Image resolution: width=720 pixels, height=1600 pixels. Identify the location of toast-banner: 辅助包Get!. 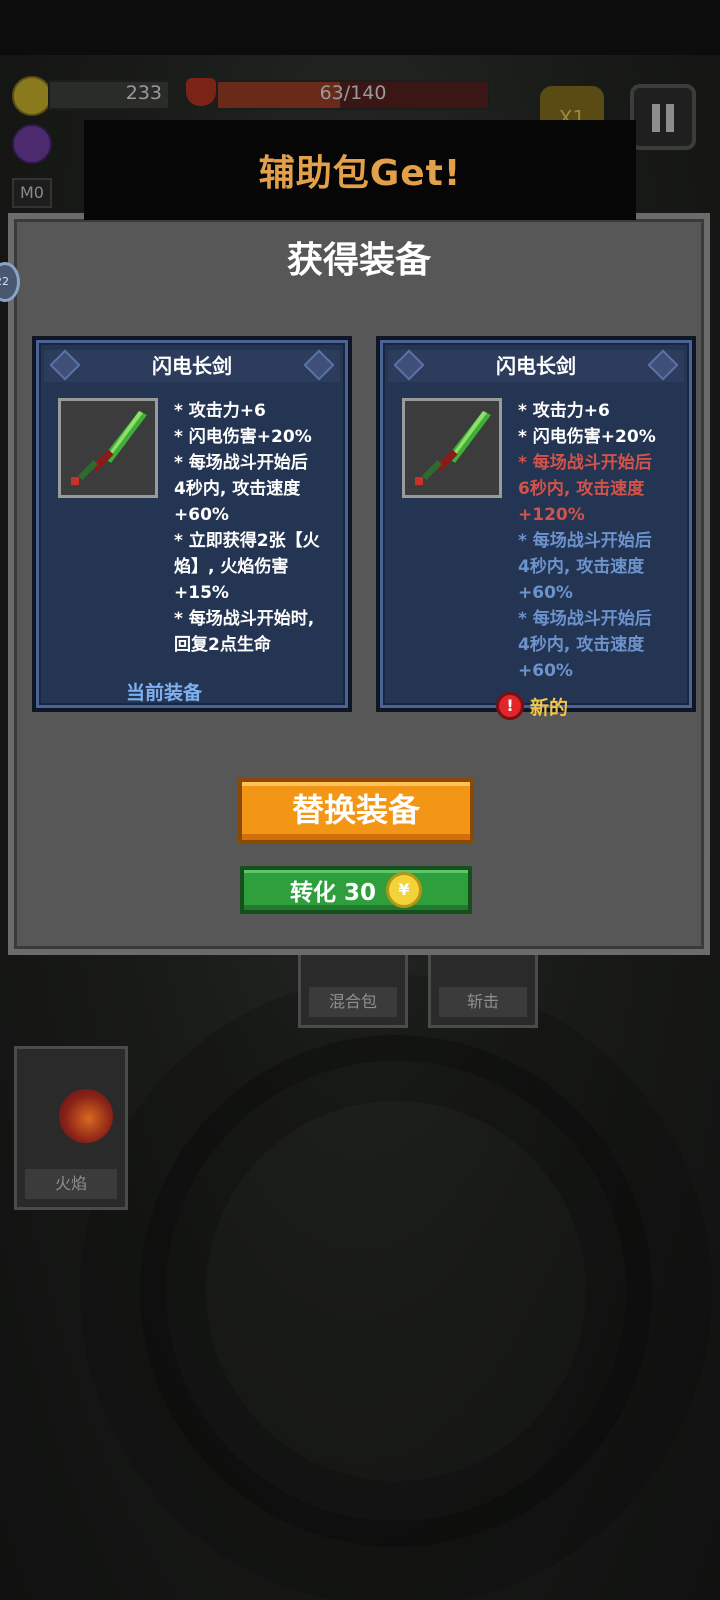
(360, 170).